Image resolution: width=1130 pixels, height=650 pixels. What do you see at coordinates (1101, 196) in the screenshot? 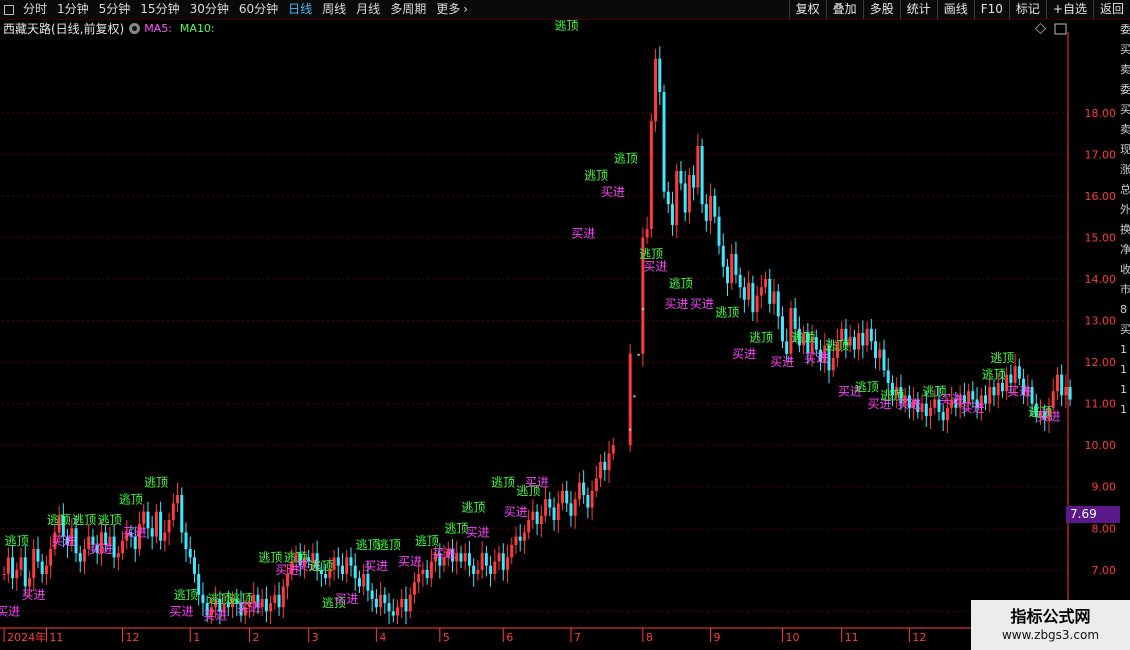
I see `y-tick-label: 16.00` at bounding box center [1101, 196].